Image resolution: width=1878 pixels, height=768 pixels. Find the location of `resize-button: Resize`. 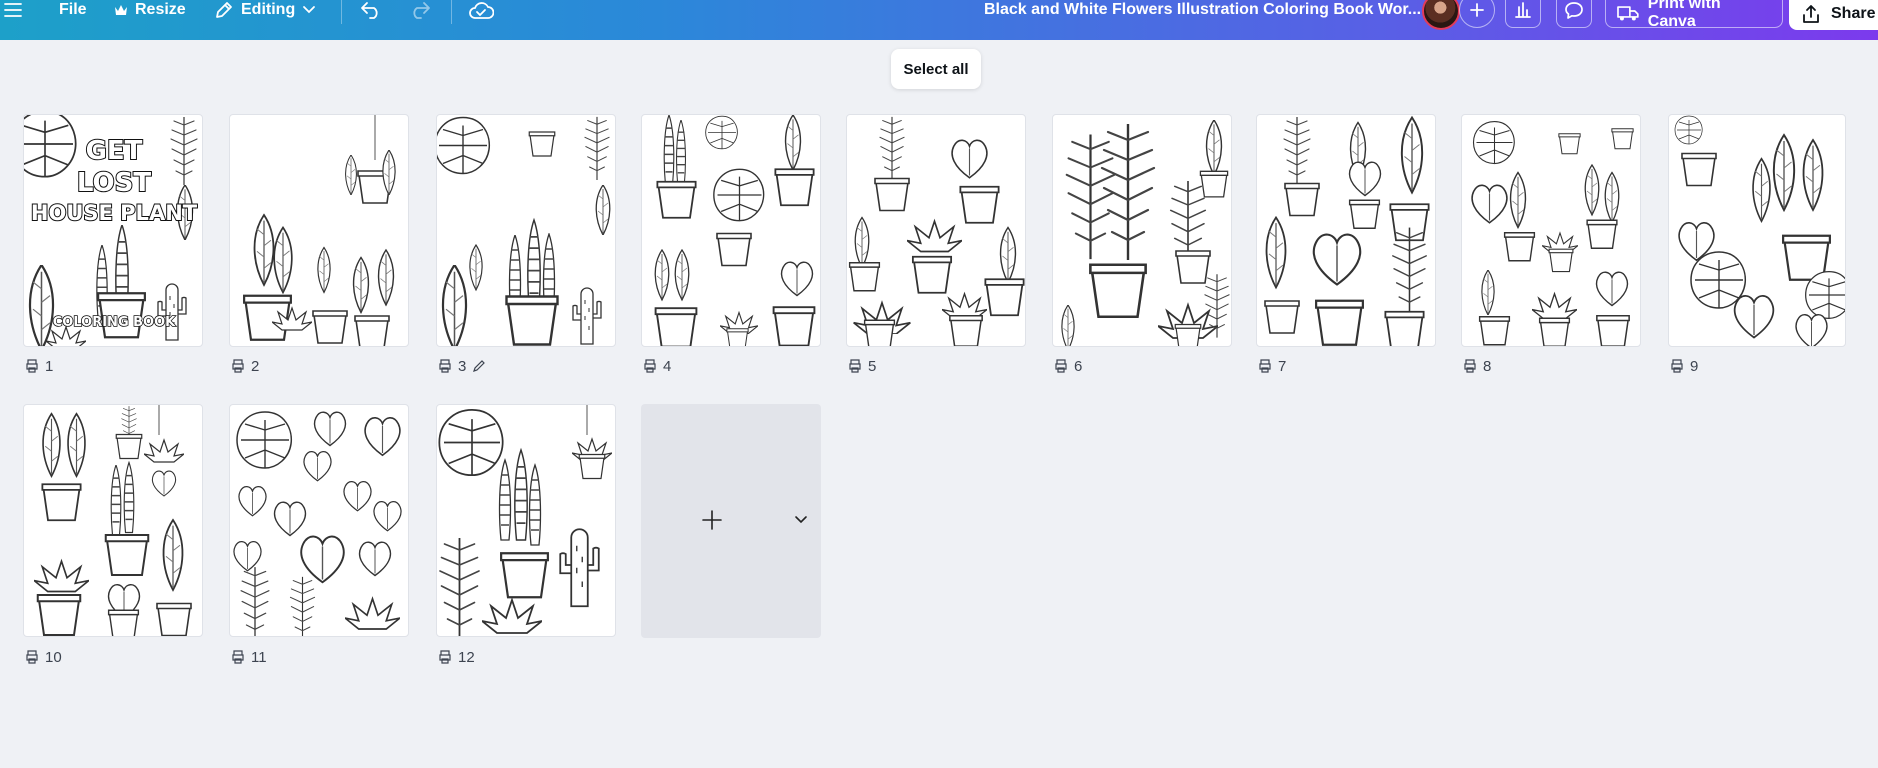

resize-button: Resize is located at coordinates (150, 10).